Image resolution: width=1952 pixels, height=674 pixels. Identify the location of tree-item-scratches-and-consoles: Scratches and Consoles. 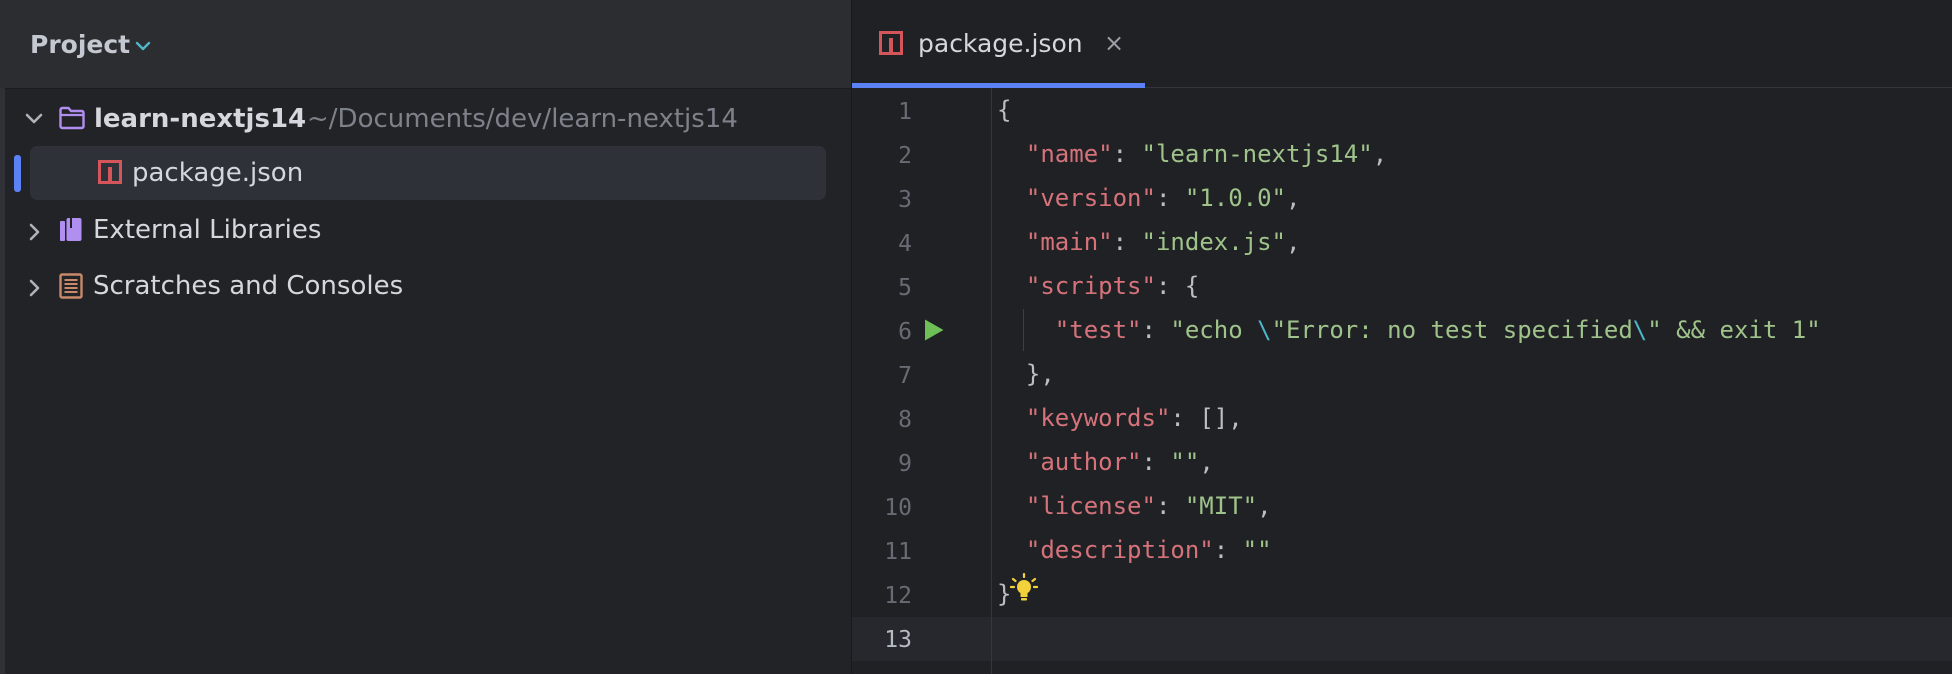
(425, 286).